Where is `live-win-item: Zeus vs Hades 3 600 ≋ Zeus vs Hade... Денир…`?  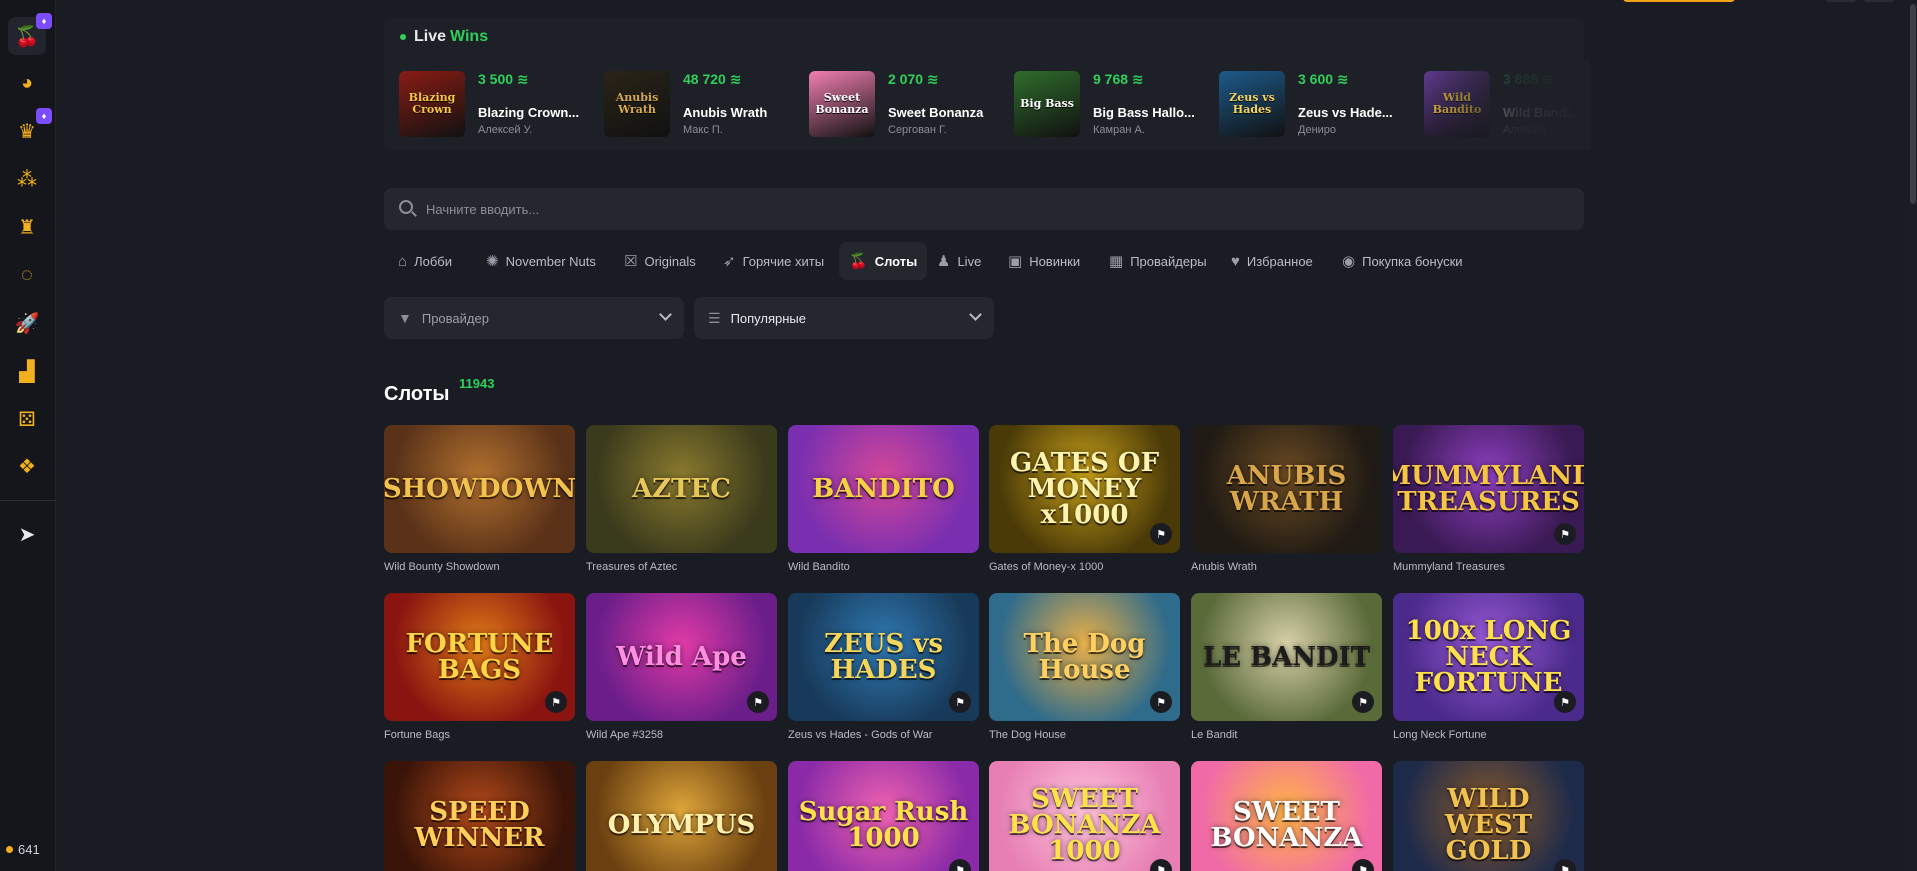 live-win-item: Zeus vs Hades 3 600 ≋ Zeus vs Hade... Денир… is located at coordinates (1319, 104).